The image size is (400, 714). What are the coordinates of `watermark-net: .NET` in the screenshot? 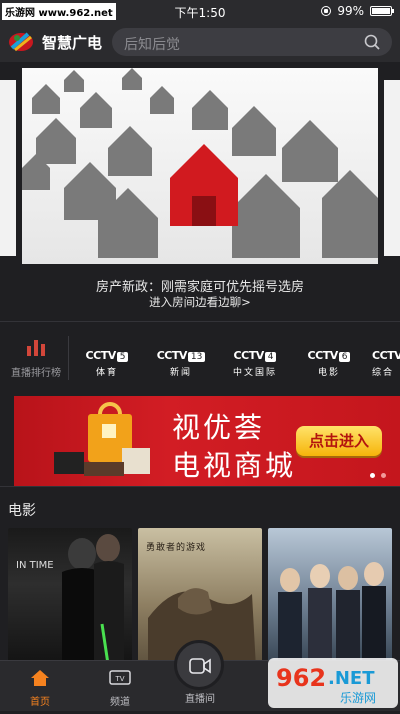 It's located at (351, 678).